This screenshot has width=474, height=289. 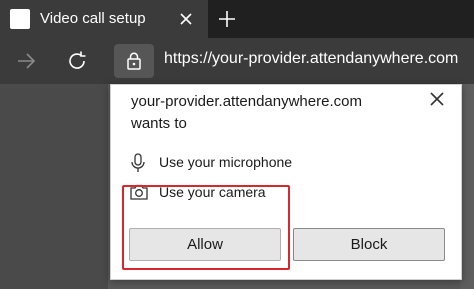 I want to click on microphone-icon, so click(x=138, y=162).